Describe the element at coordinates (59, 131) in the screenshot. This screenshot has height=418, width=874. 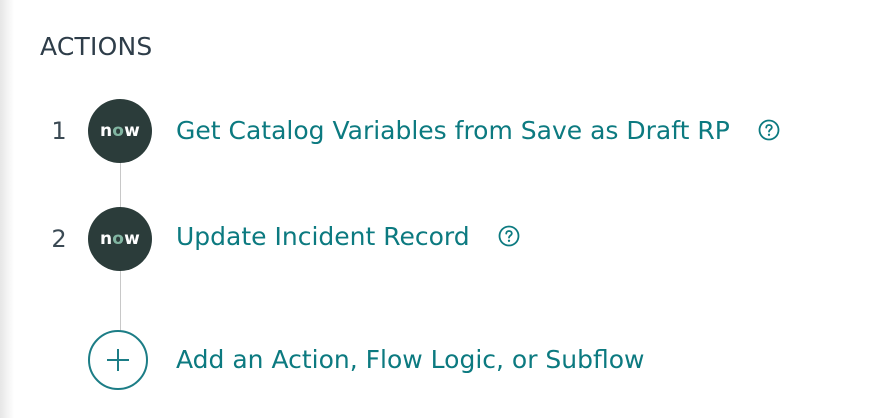
I see `step-number: 1` at that location.